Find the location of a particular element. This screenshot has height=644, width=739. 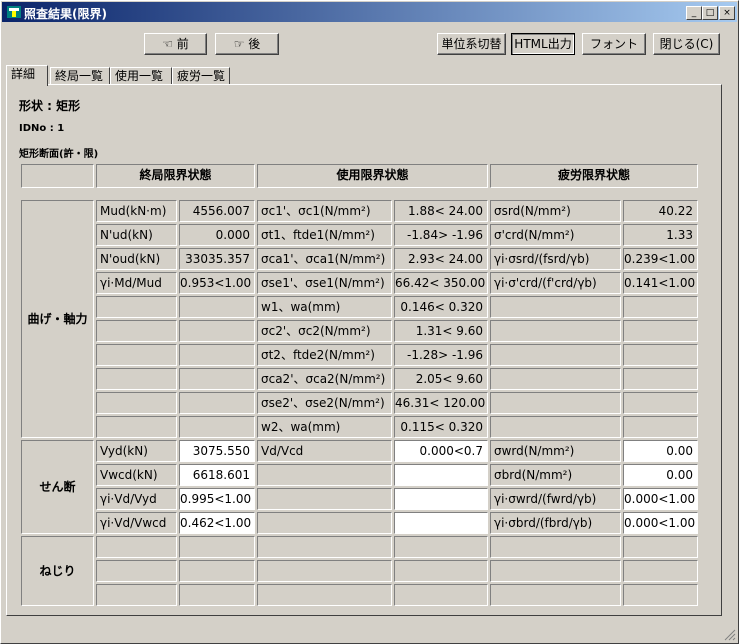

ultimate-label-cell: γi·Vd/Vwcd is located at coordinates (136, 523).